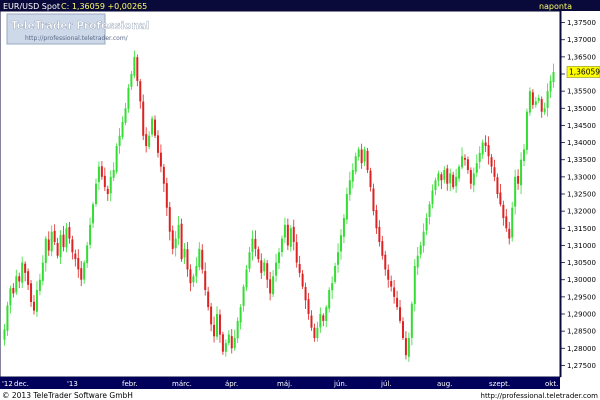 The image size is (600, 400). What do you see at coordinates (581, 195) in the screenshot?
I see `y-tick-label: 1,32500` at bounding box center [581, 195].